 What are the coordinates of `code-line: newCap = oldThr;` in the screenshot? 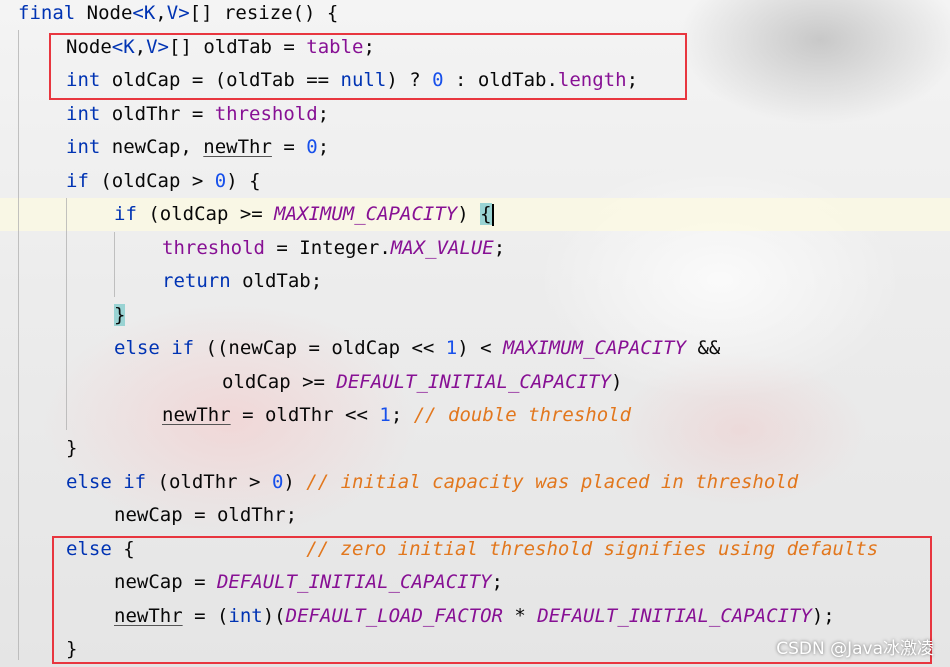 It's located at (206, 515).